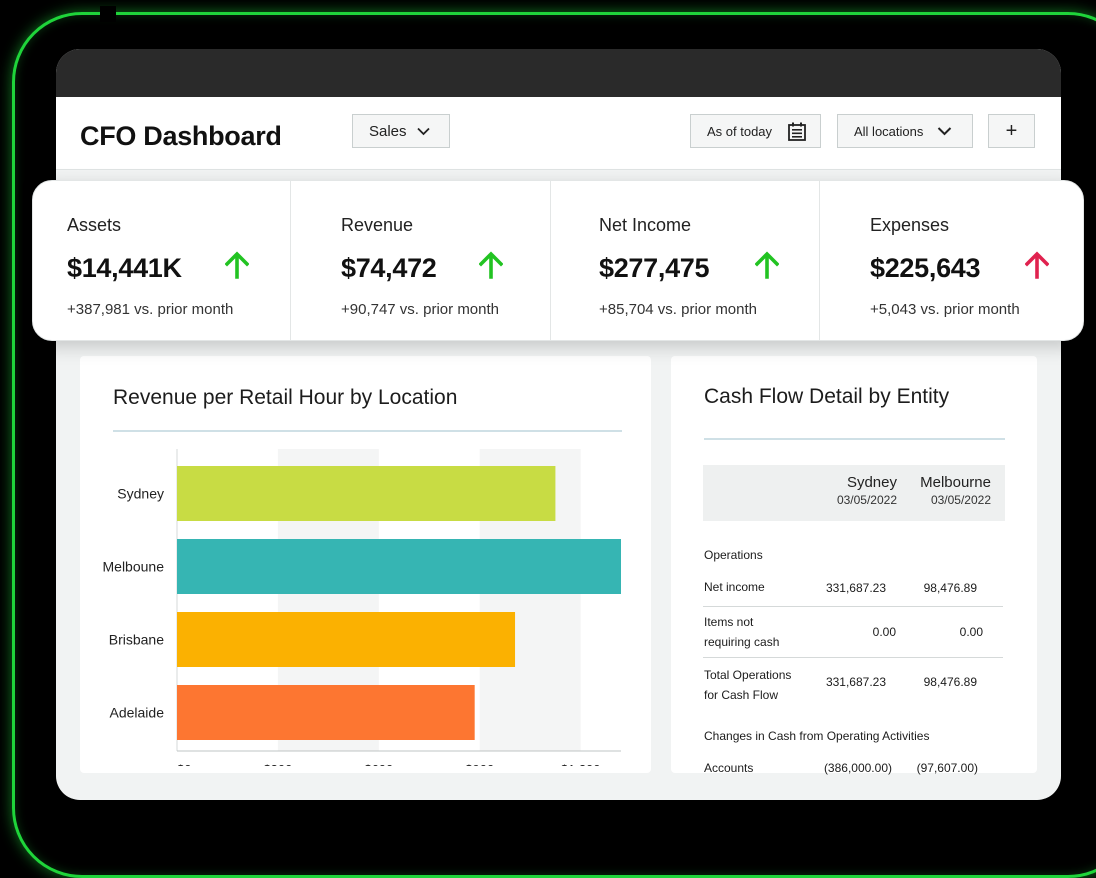 This screenshot has height=878, width=1096. I want to click on kpi-delta: +85,704 vs. prior month, so click(678, 309).